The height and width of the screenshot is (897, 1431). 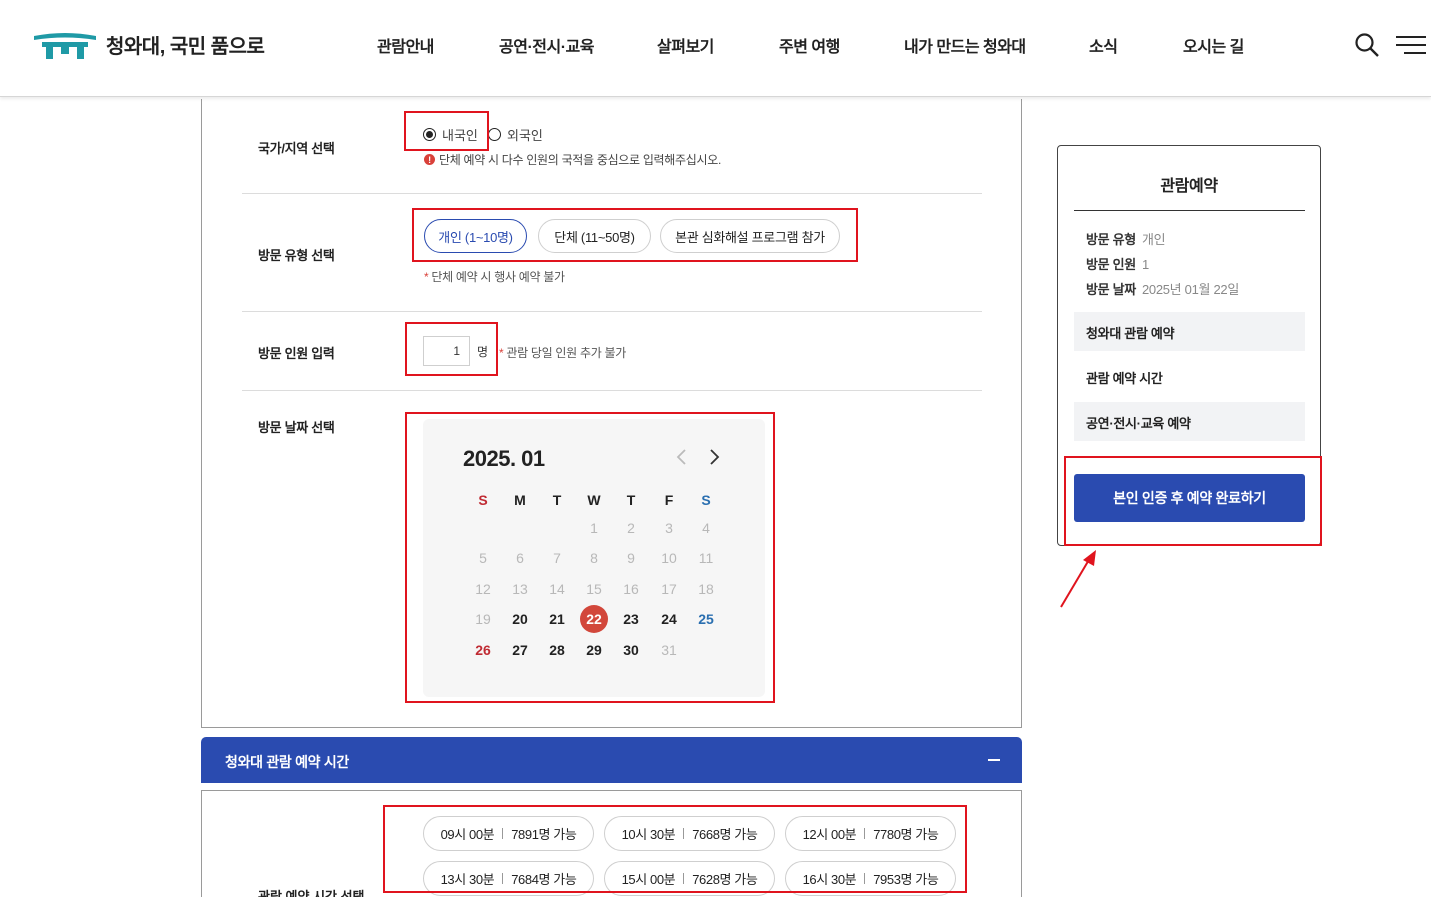 I want to click on radio-unchecked-icon, so click(x=494, y=134).